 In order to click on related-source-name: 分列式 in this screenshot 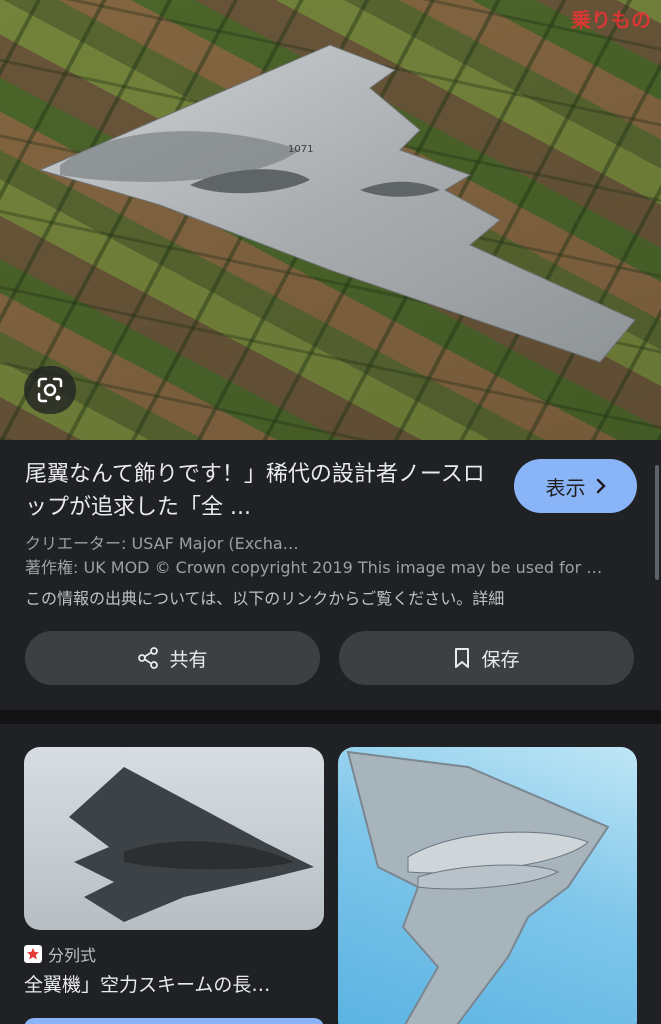, I will do `click(72, 955)`.